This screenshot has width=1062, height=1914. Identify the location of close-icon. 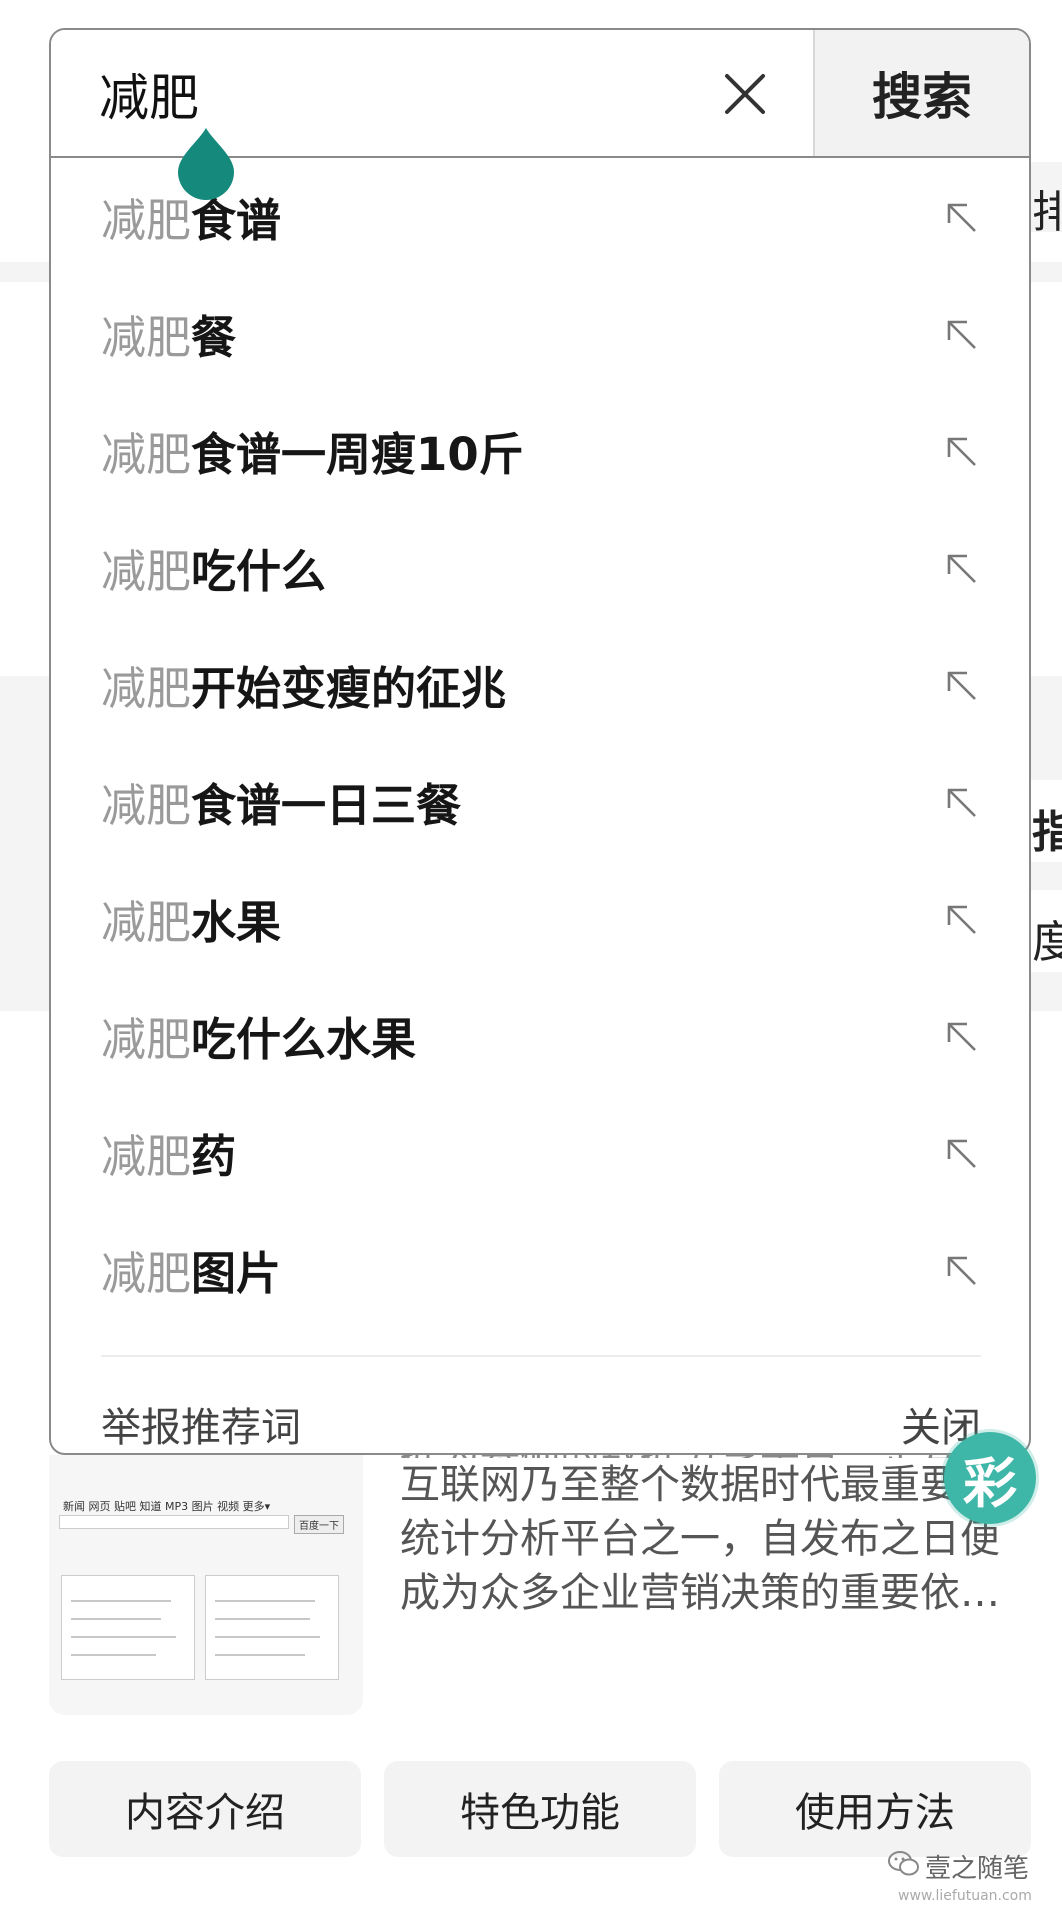
(745, 94).